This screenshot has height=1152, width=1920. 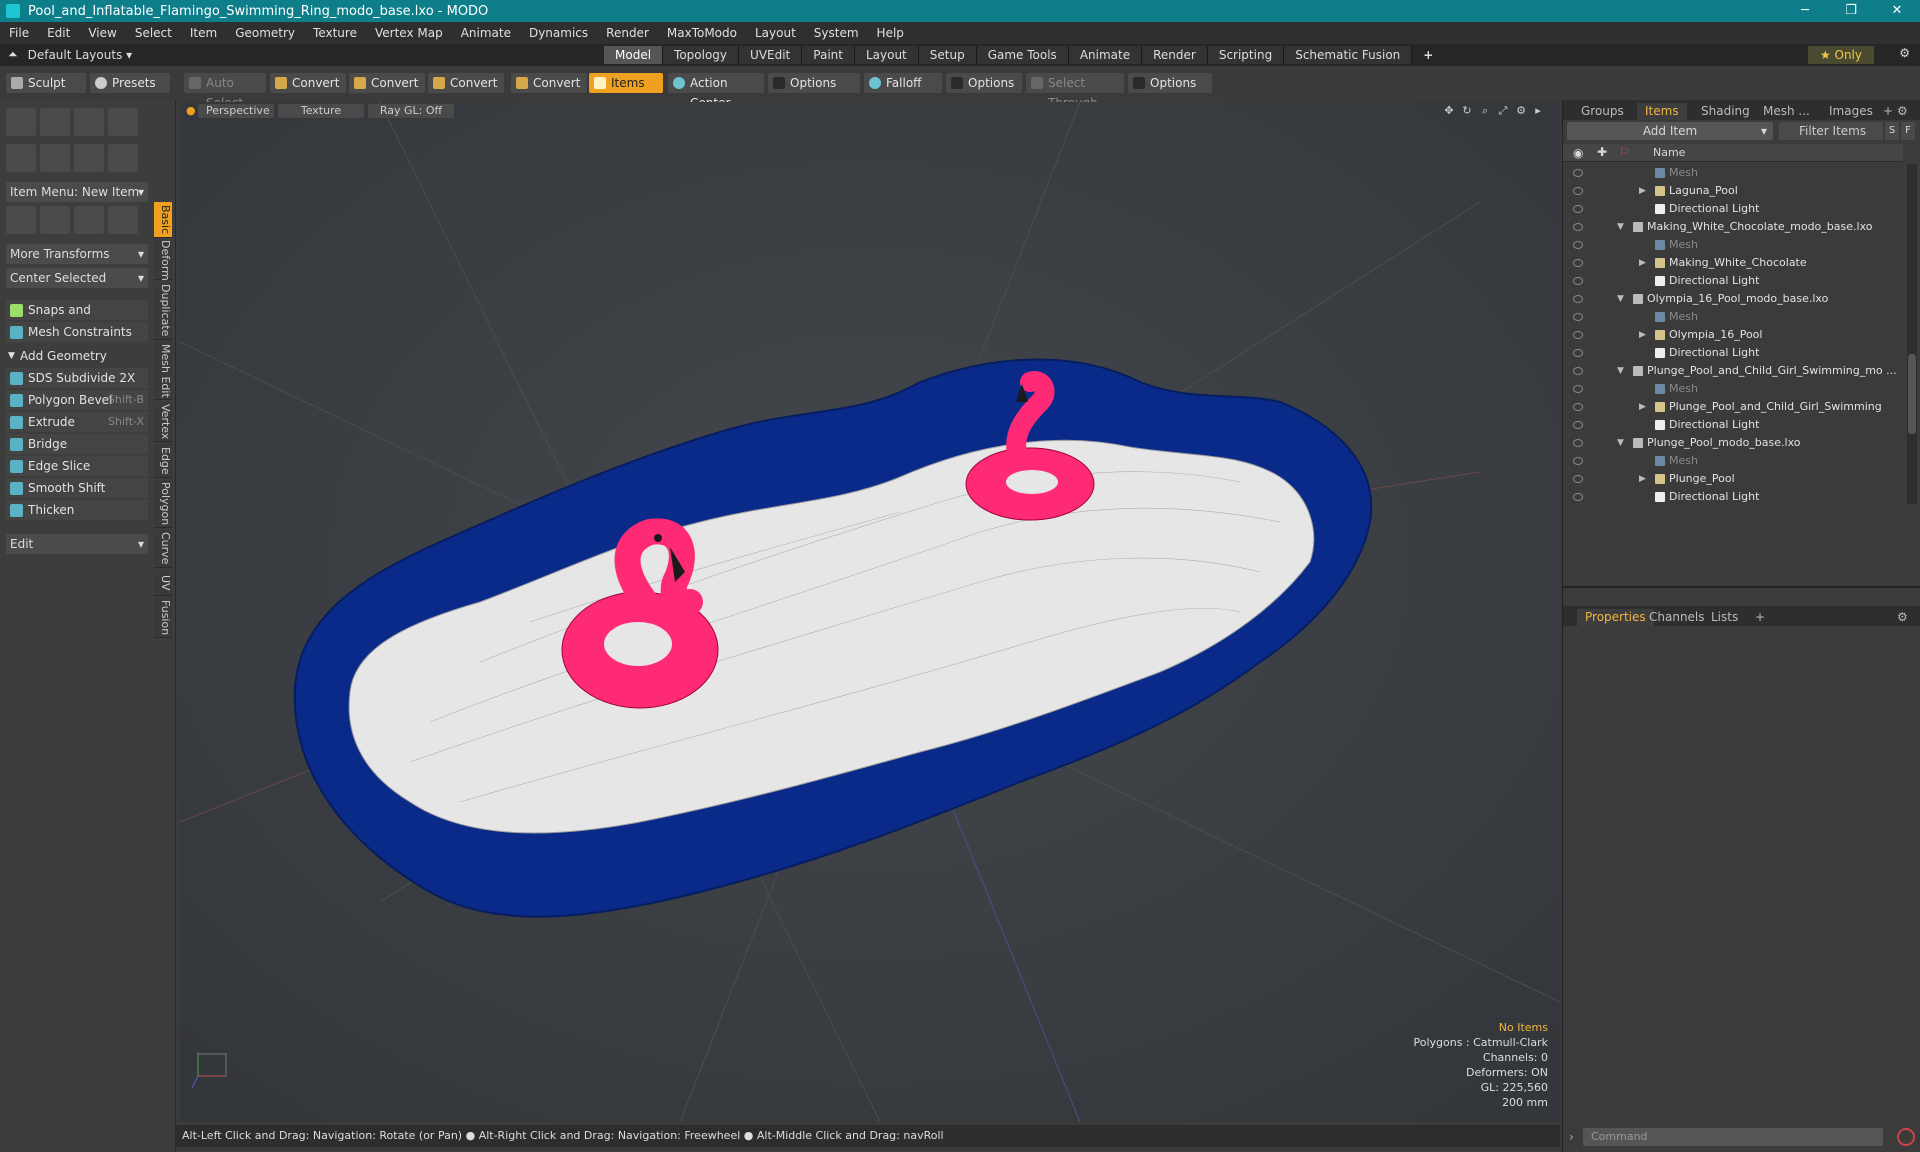 I want to click on more-transforms-dropdown: More Transforms ▾, so click(x=77, y=254).